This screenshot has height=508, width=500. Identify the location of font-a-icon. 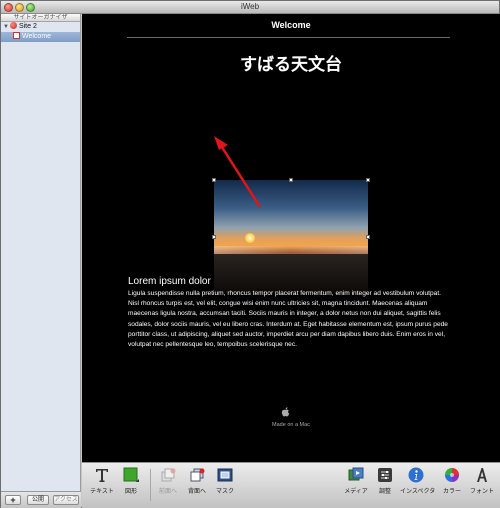
(482, 475).